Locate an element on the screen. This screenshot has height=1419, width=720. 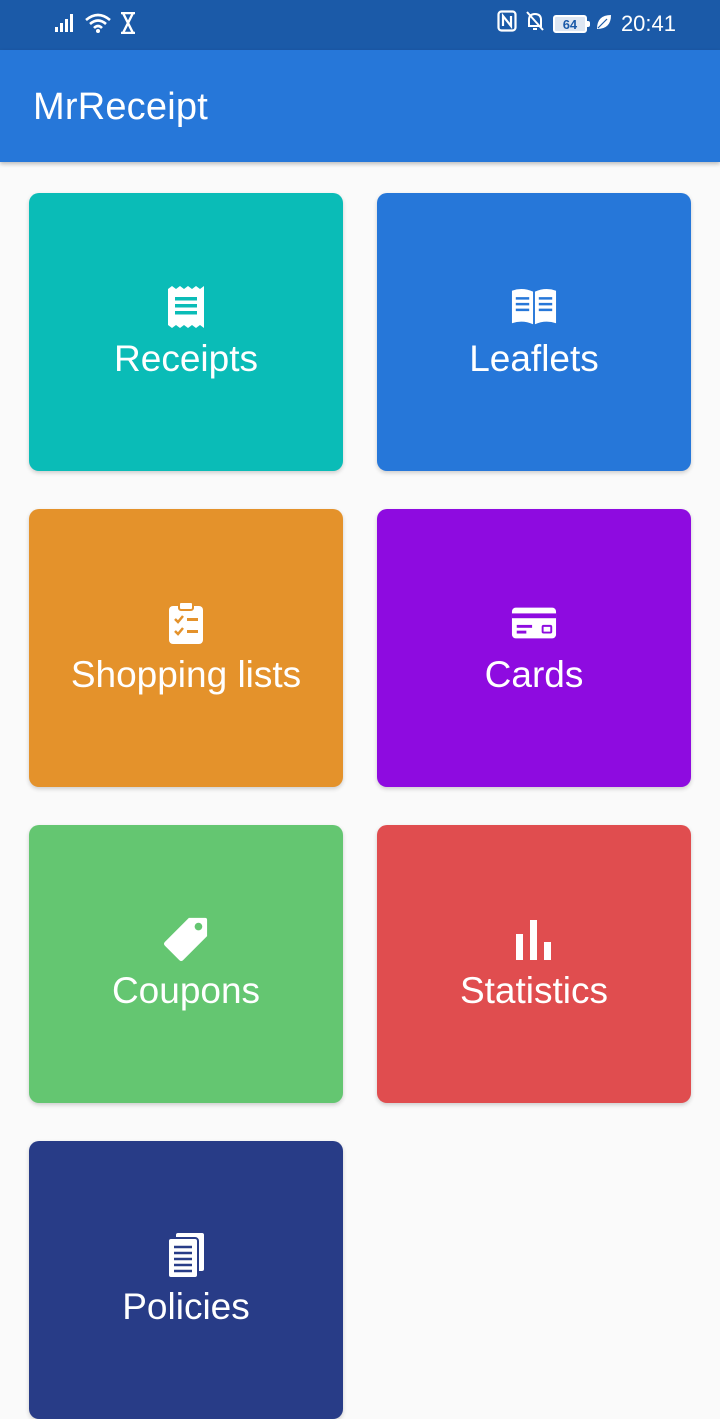
nfc-icon is located at coordinates (507, 24).